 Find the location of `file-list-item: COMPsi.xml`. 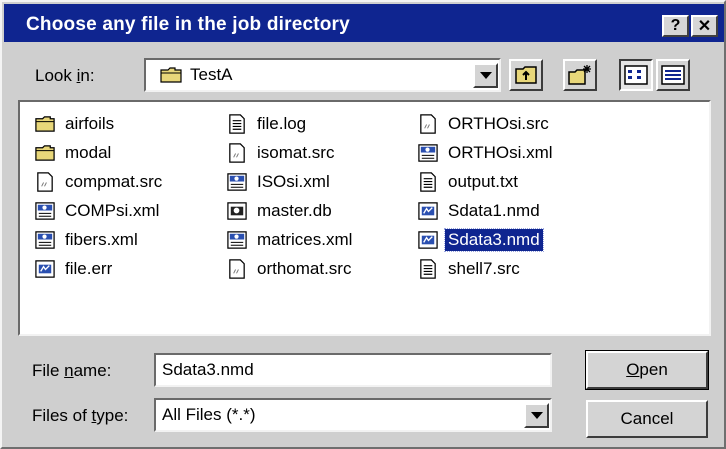

file-list-item: COMPsi.xml is located at coordinates (98, 211).